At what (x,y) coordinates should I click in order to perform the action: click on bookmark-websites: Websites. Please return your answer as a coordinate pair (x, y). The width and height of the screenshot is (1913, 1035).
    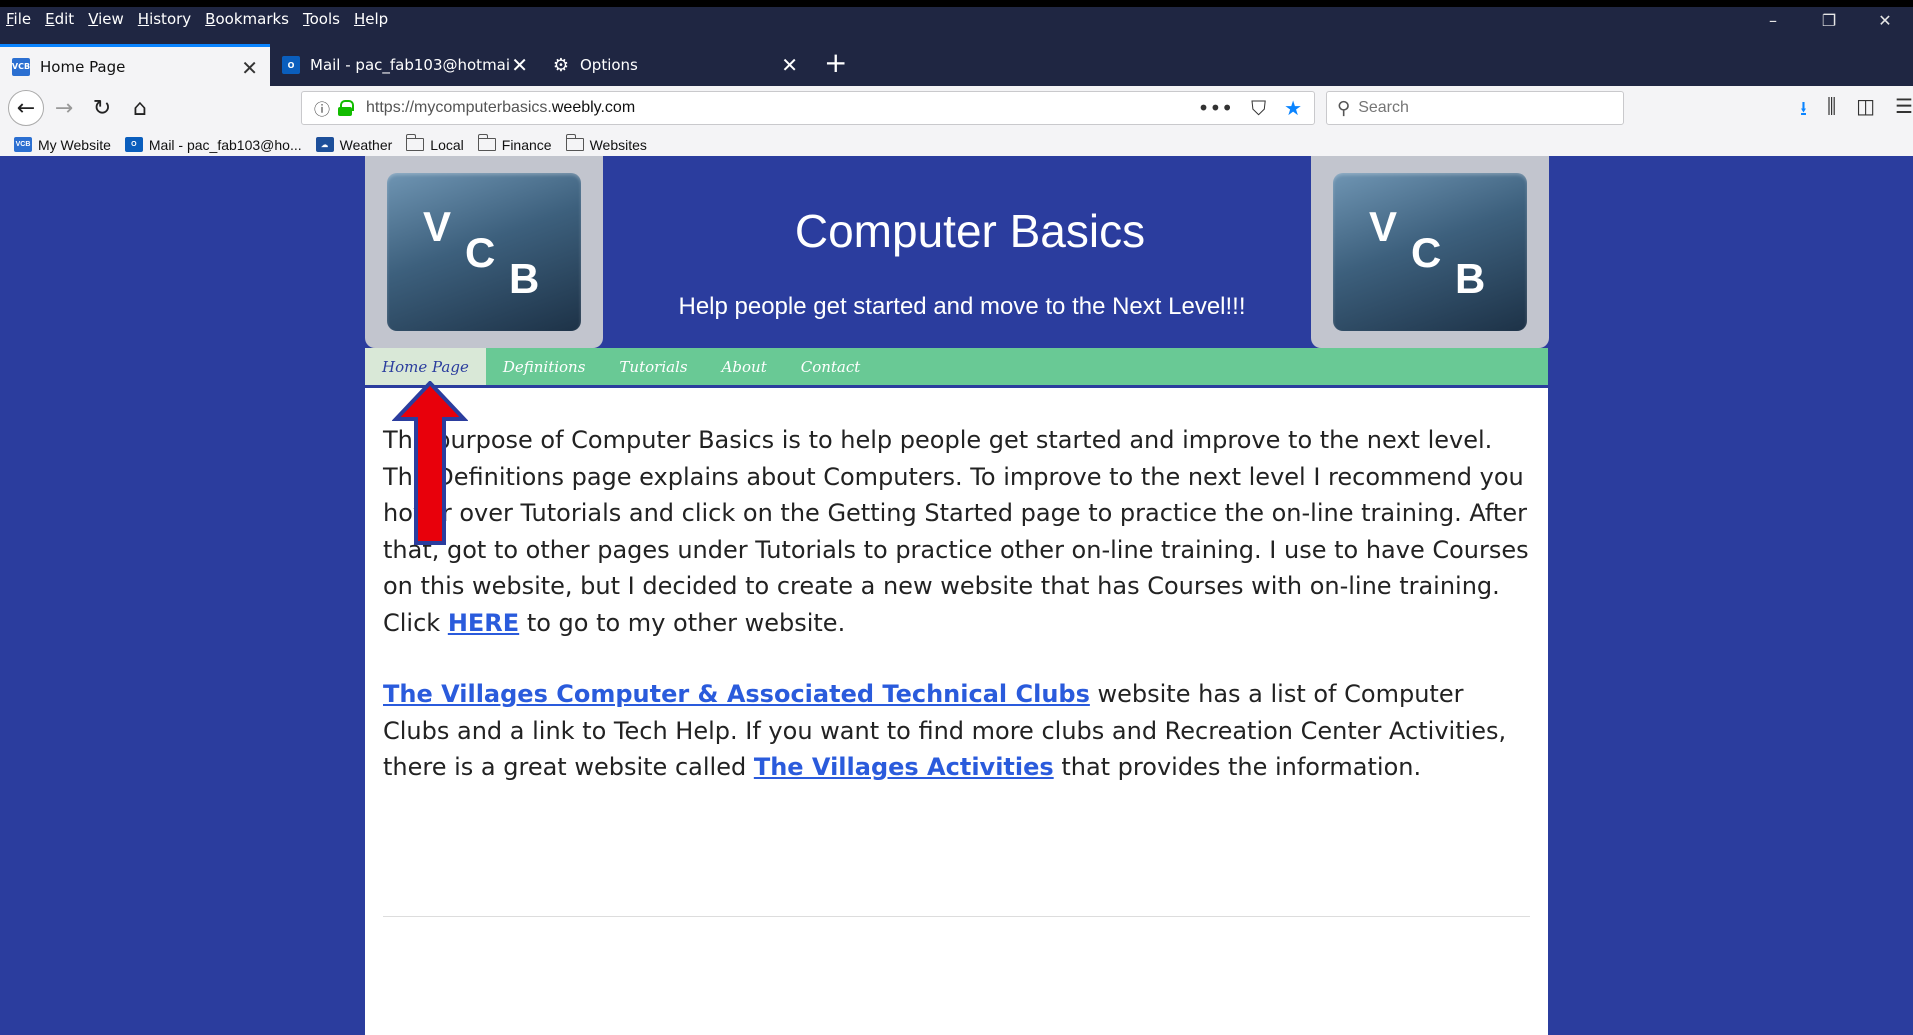
    Looking at the image, I should click on (606, 143).